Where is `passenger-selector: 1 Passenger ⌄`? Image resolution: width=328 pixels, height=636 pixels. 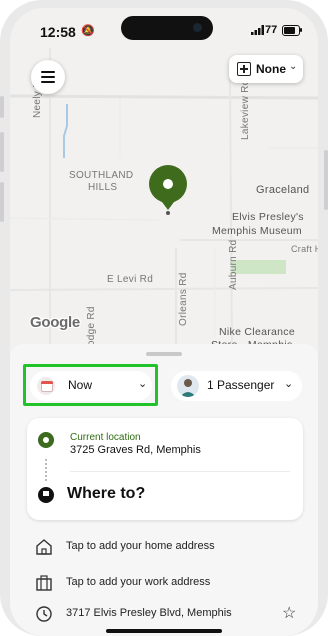
passenger-selector: 1 Passenger ⌄ is located at coordinates (236, 386).